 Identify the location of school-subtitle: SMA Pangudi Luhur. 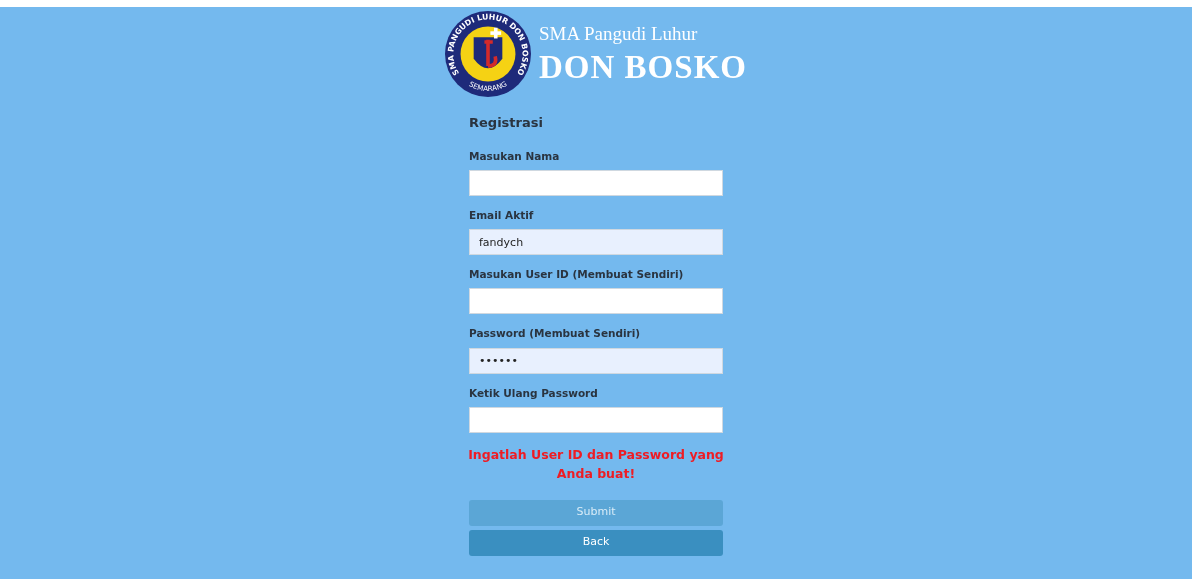
(619, 33).